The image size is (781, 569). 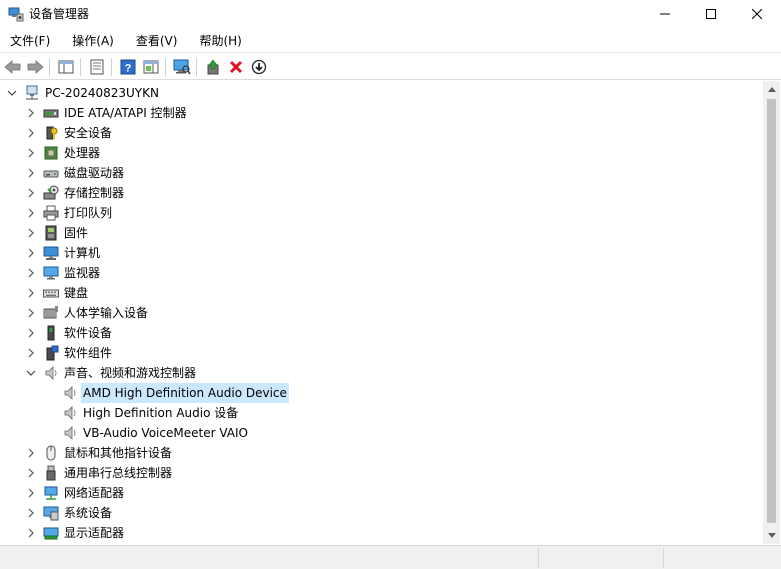 I want to click on tree-device-item: VB-Audio VoiceMeeter VAIO, so click(x=381, y=433).